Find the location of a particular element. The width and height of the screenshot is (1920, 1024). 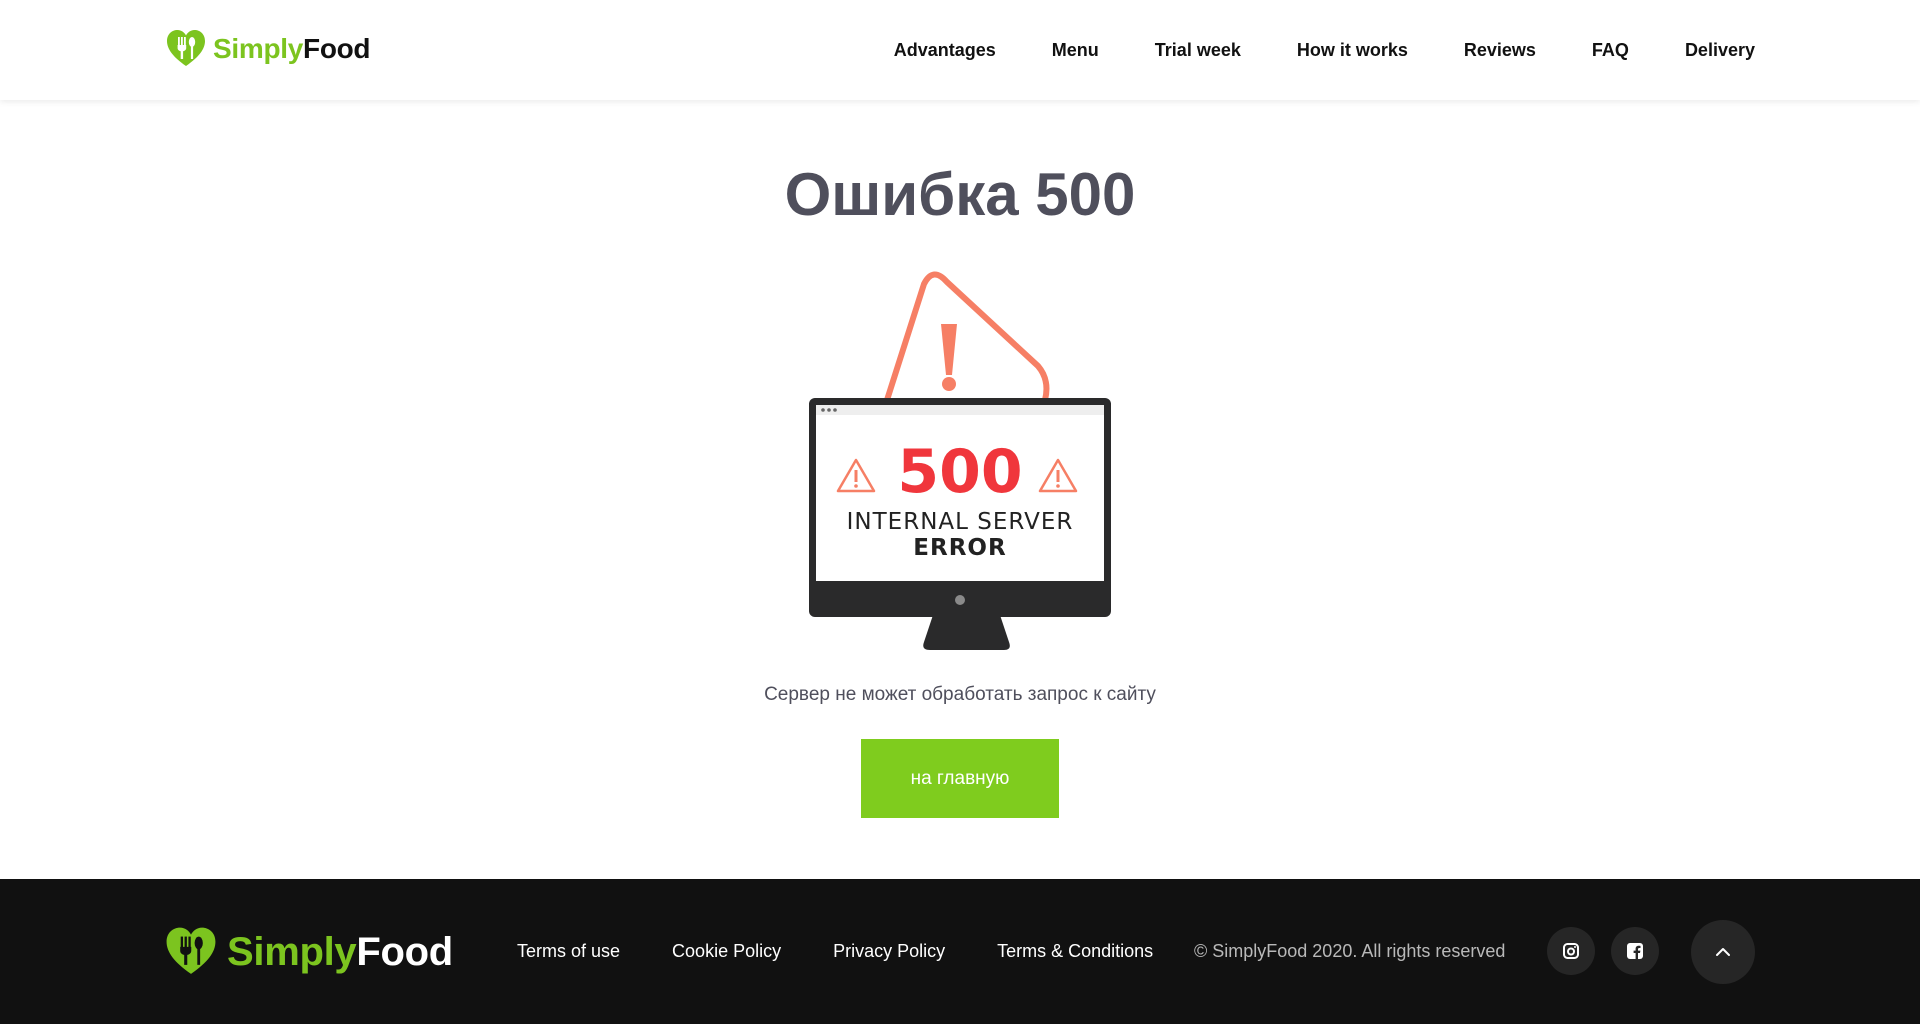

error-500-illustration: 500 INTERNAL SERVER ERROR is located at coordinates (960, 460).